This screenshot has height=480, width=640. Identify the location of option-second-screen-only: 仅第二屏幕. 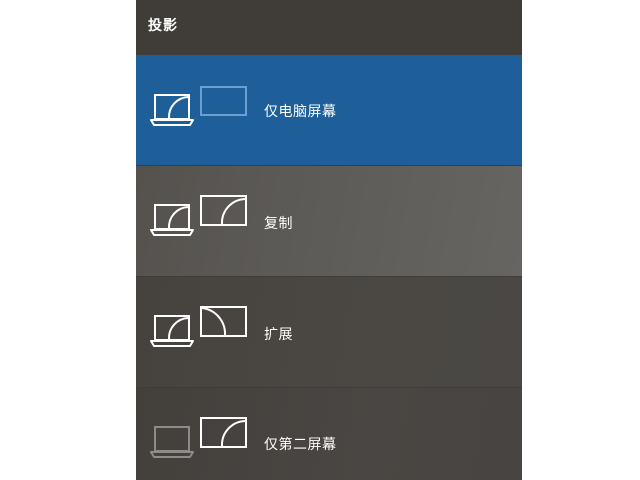
(329, 434).